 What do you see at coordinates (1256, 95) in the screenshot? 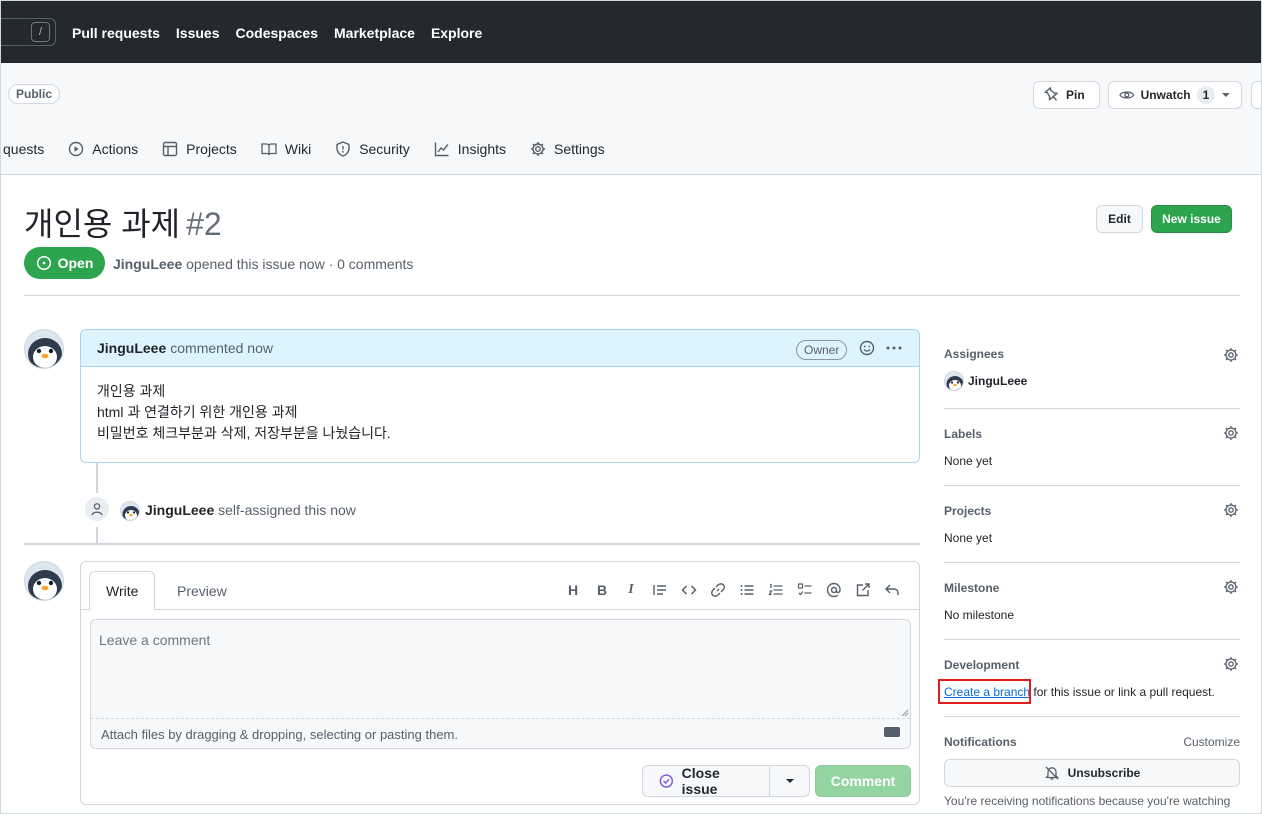
I see `fork-button` at bounding box center [1256, 95].